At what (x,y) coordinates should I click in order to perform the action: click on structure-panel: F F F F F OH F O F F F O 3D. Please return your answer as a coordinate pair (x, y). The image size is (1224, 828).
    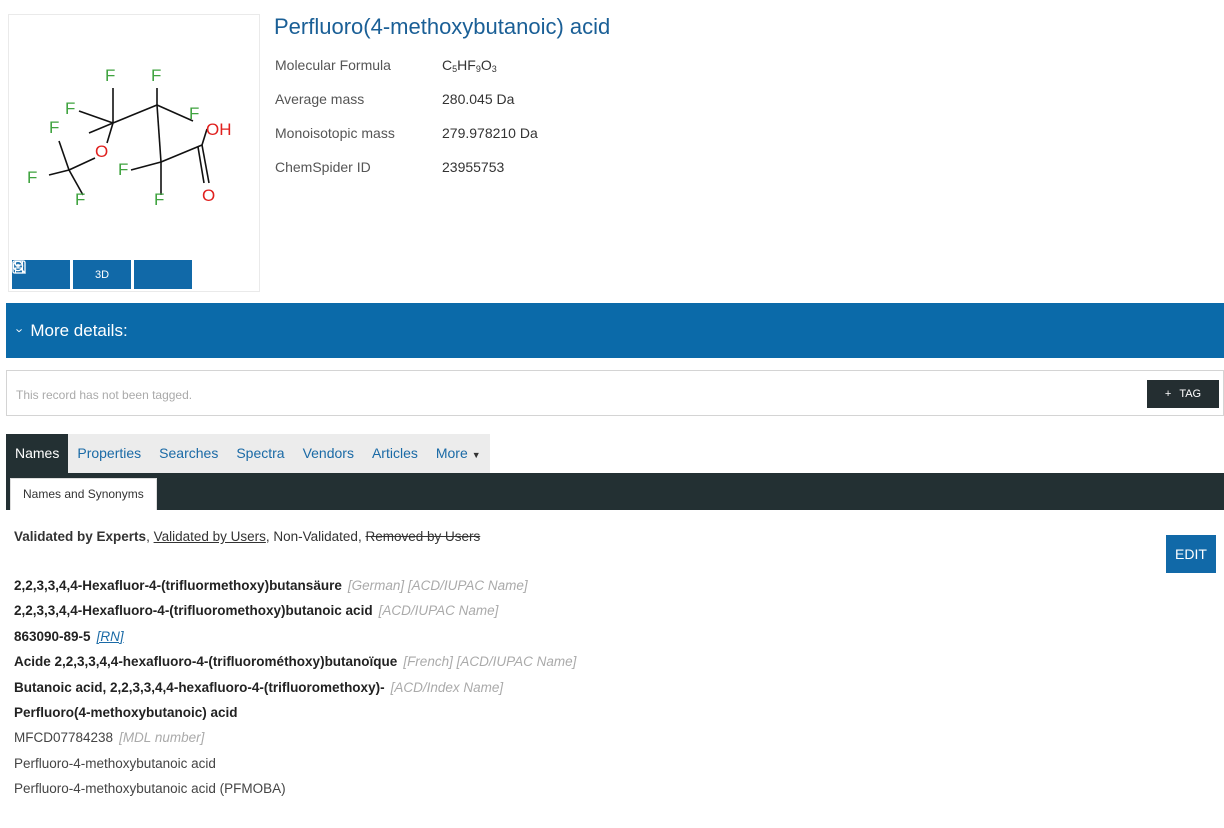
    Looking at the image, I should click on (134, 153).